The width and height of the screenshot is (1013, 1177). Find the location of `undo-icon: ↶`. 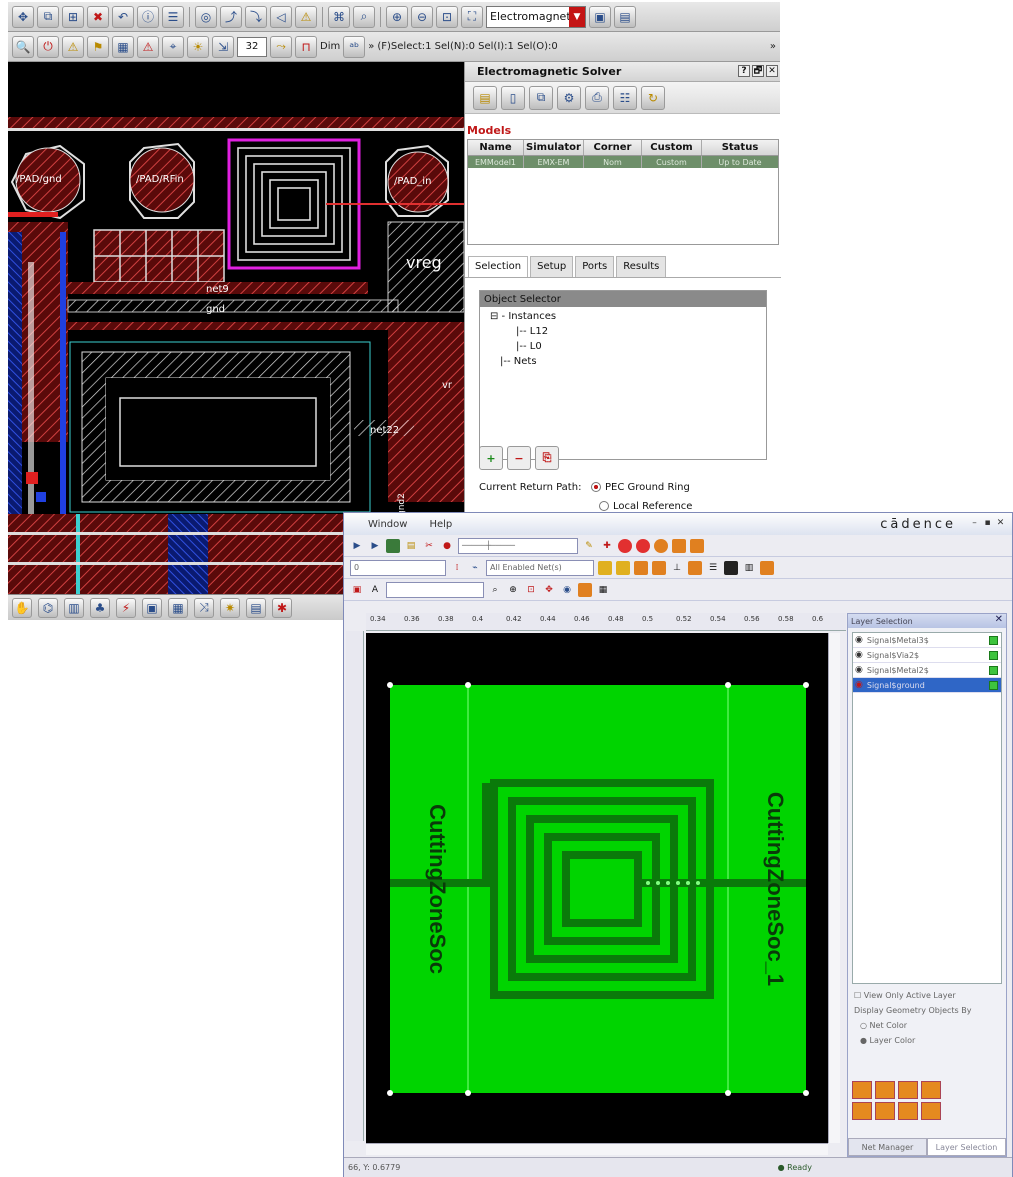

undo-icon: ↶ is located at coordinates (123, 16).